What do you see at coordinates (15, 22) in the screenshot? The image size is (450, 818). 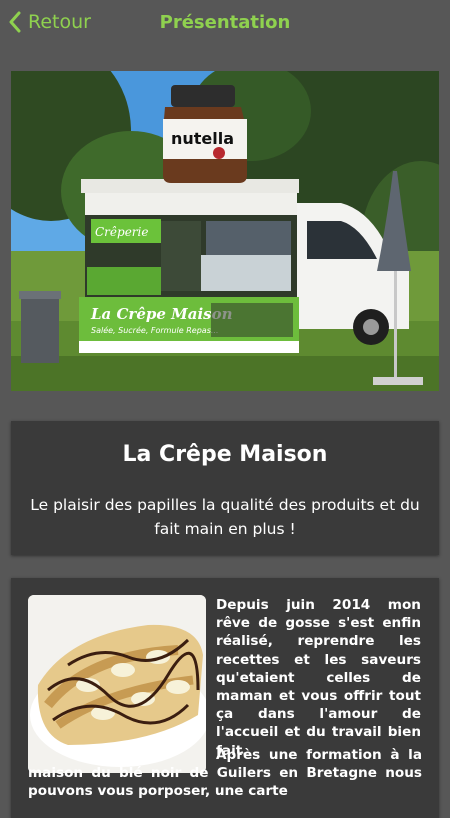 I see `chevron-left-icon` at bounding box center [15, 22].